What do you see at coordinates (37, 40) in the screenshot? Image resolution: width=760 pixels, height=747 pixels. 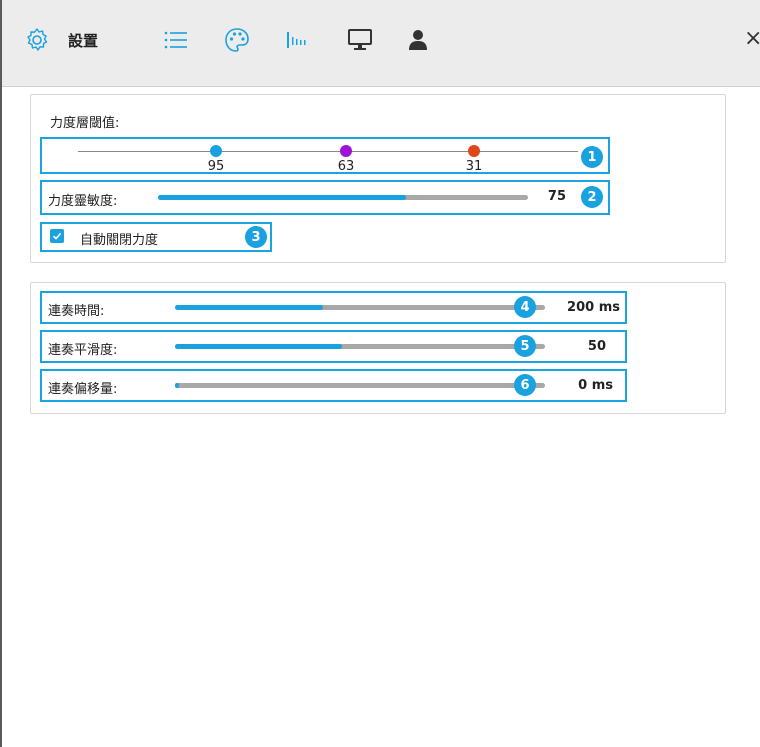 I see `gear-icon` at bounding box center [37, 40].